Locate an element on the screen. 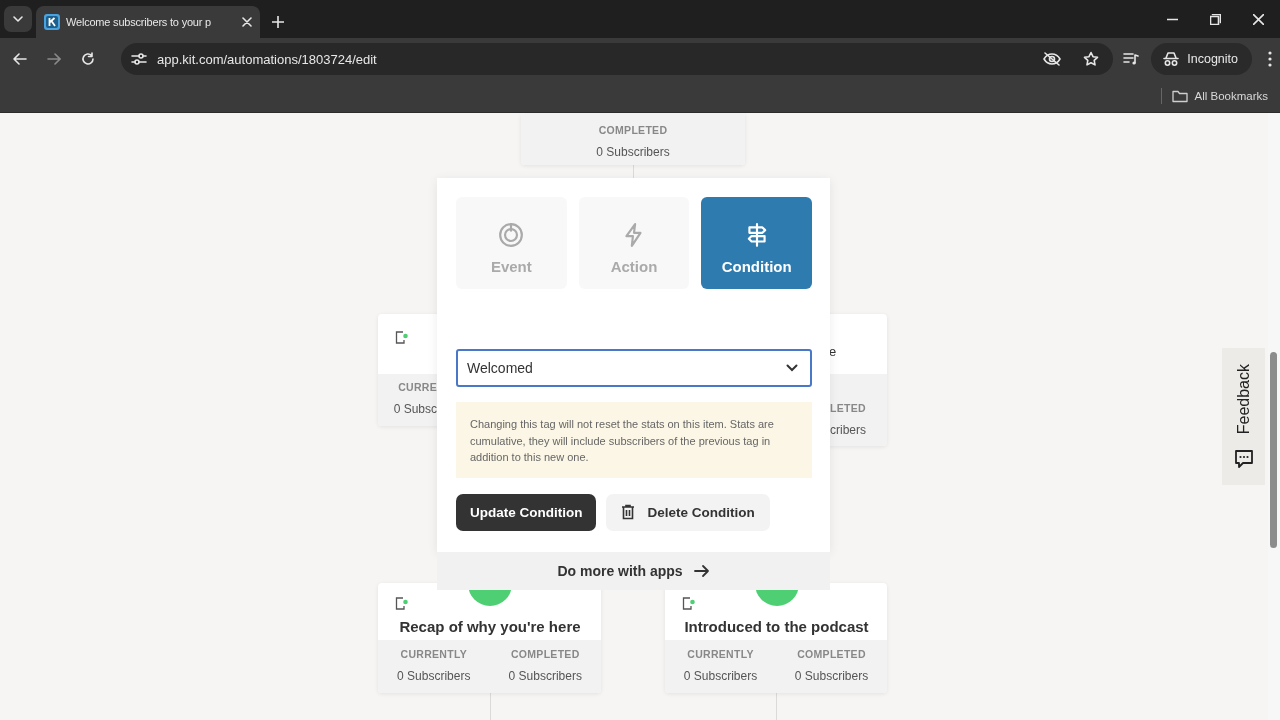  node-title: e is located at coordinates (833, 351).